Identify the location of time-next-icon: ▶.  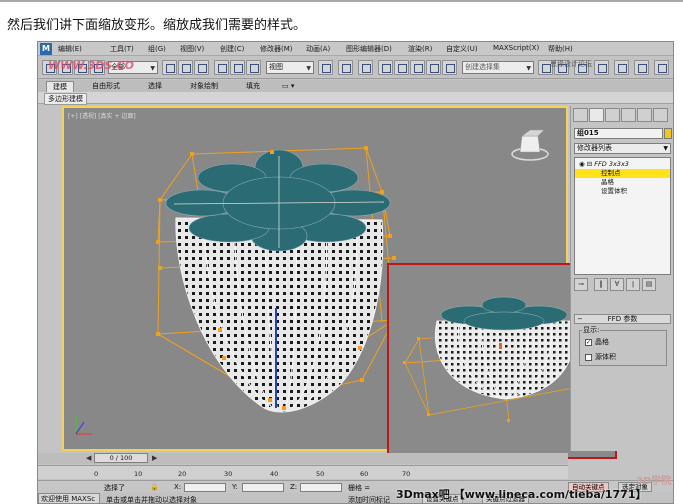
(154, 458).